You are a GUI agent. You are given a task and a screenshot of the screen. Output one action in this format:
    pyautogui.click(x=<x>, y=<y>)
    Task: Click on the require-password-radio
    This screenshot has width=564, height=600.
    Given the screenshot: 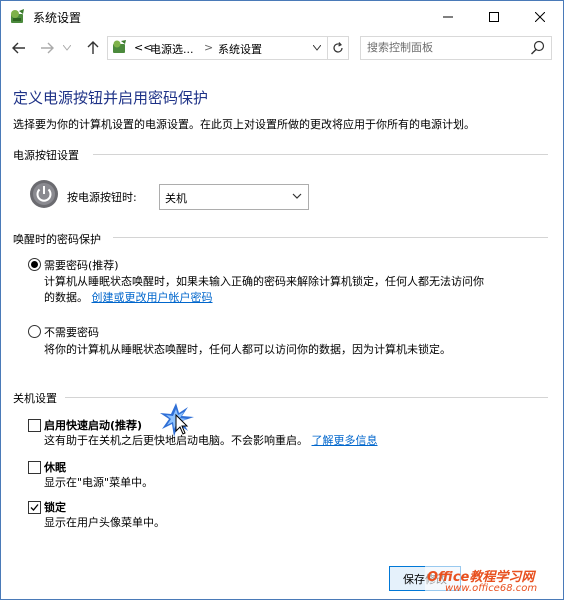 What is the action you would take?
    pyautogui.click(x=34, y=264)
    